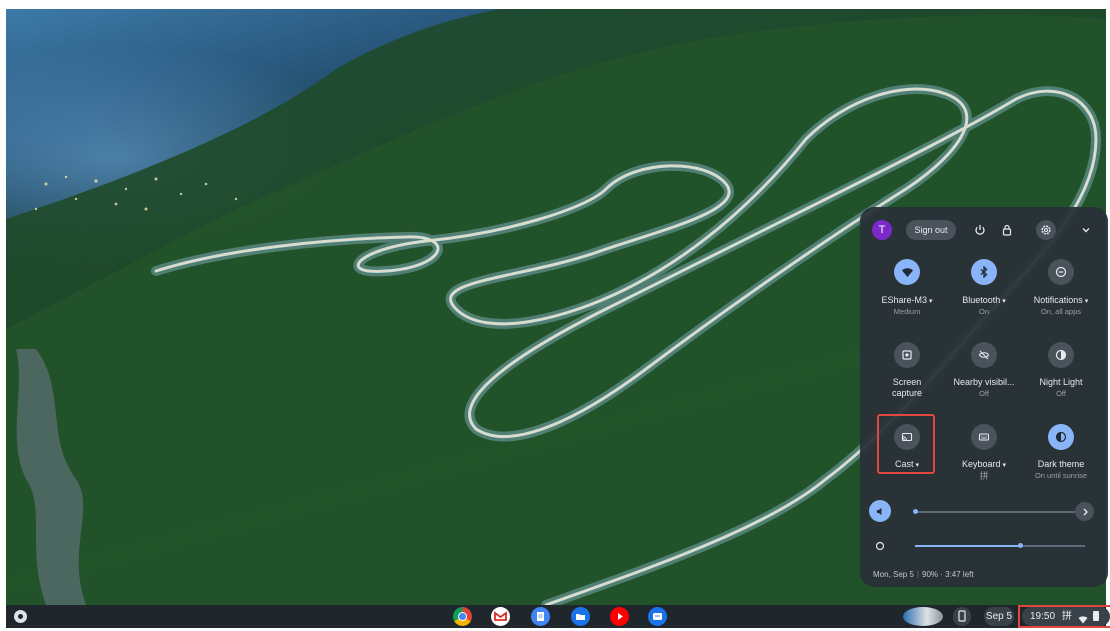  I want to click on tile-wifi-label: EShare-M3 ▾, so click(907, 301).